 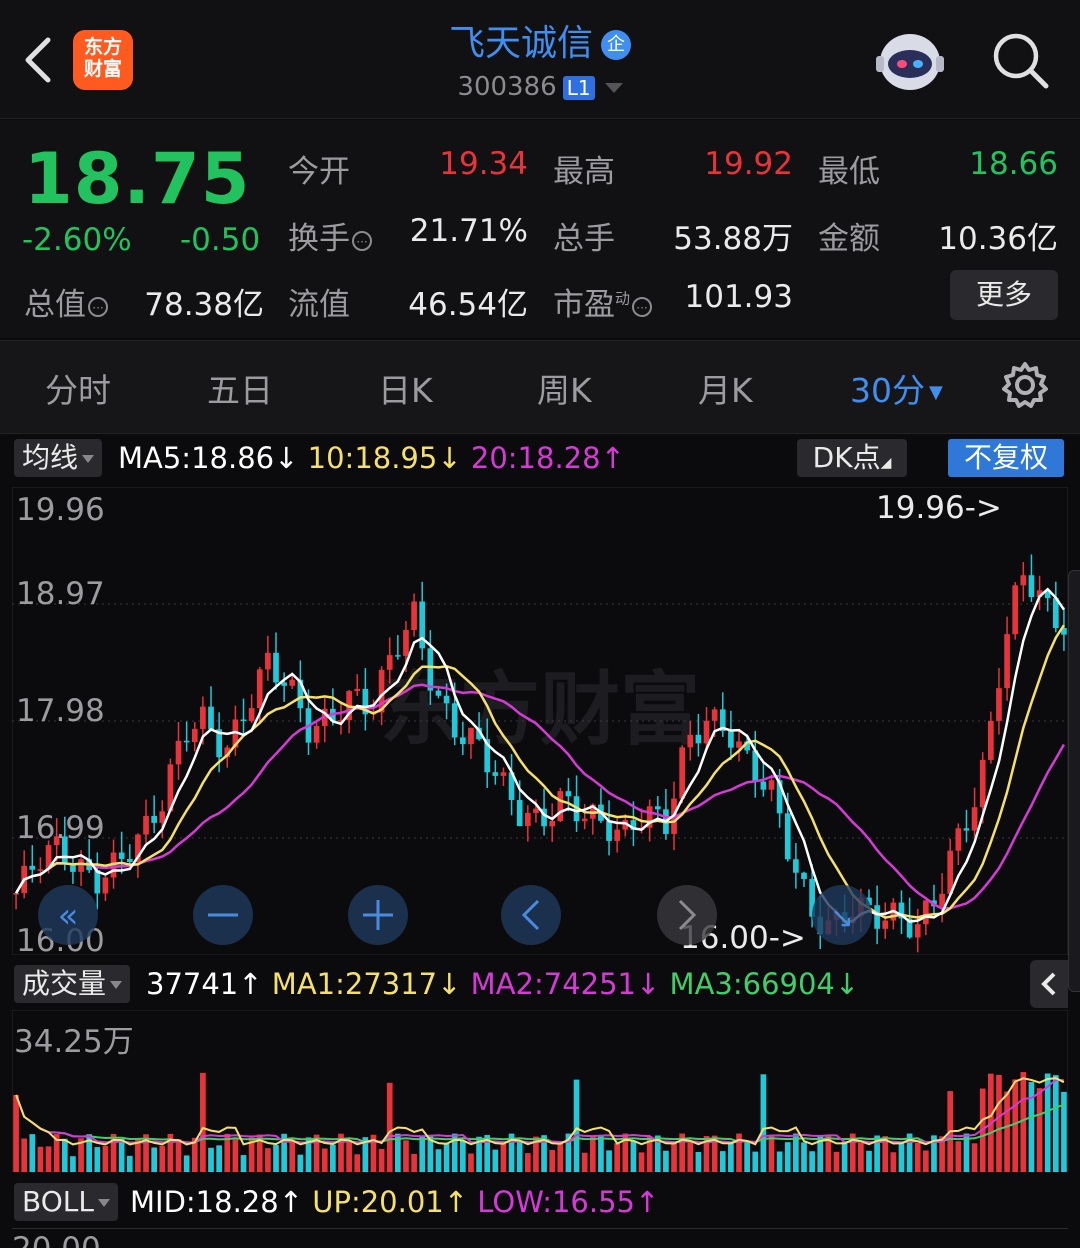 I want to click on adjust-button: 不复权, so click(x=1006, y=458).